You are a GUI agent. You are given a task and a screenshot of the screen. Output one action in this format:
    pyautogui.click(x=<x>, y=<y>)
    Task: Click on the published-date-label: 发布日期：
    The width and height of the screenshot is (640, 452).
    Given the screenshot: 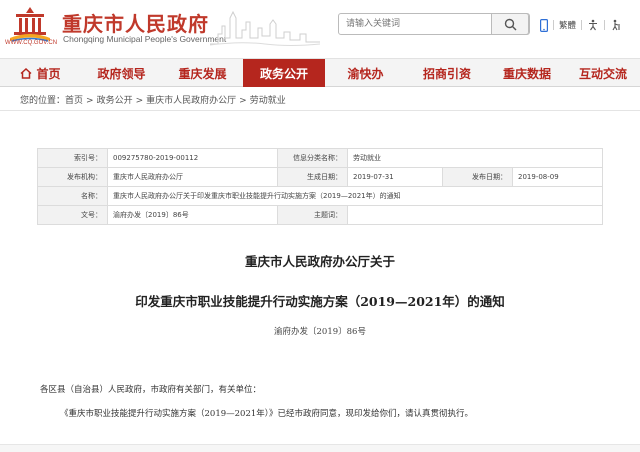 What is the action you would take?
    pyautogui.click(x=477, y=177)
    